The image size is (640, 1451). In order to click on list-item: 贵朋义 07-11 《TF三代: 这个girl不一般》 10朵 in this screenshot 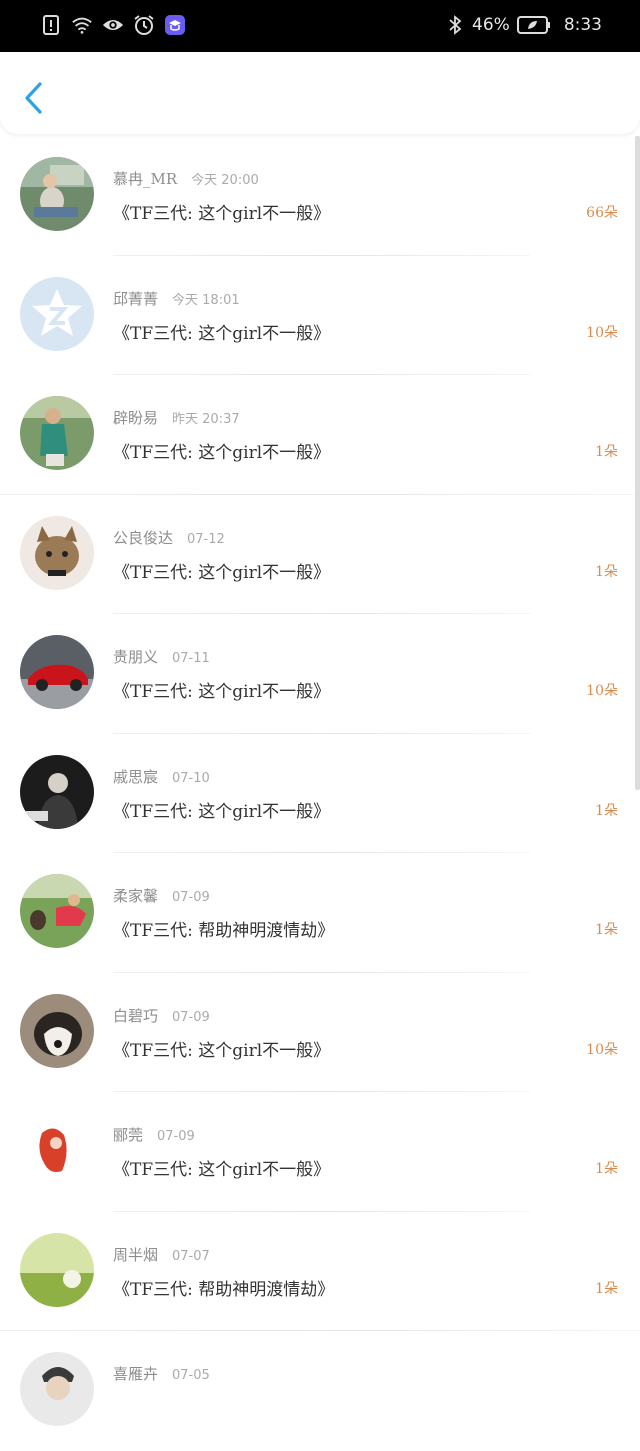, I will do `click(320, 674)`.